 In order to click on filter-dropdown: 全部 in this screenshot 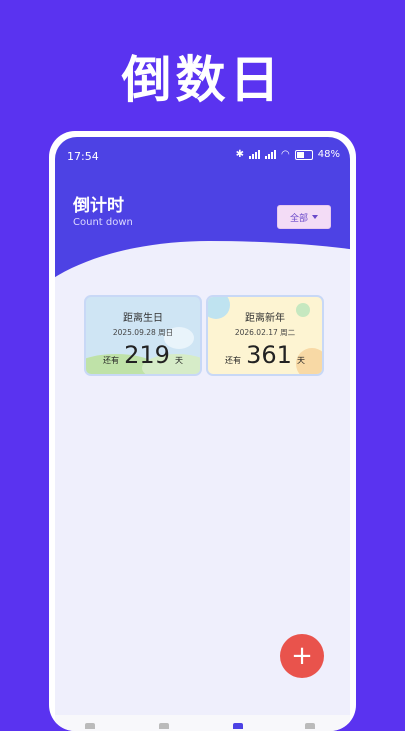, I will do `click(304, 217)`.